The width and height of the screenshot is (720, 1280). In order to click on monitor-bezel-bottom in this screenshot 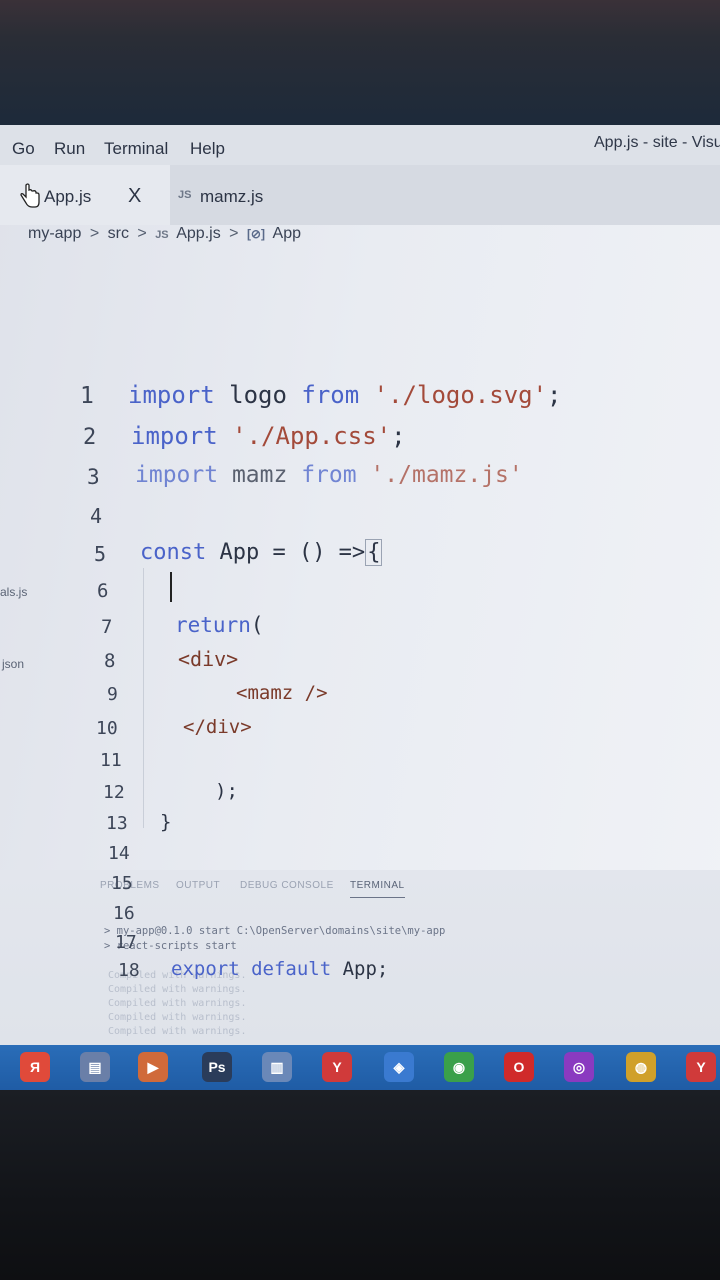, I will do `click(360, 1185)`.